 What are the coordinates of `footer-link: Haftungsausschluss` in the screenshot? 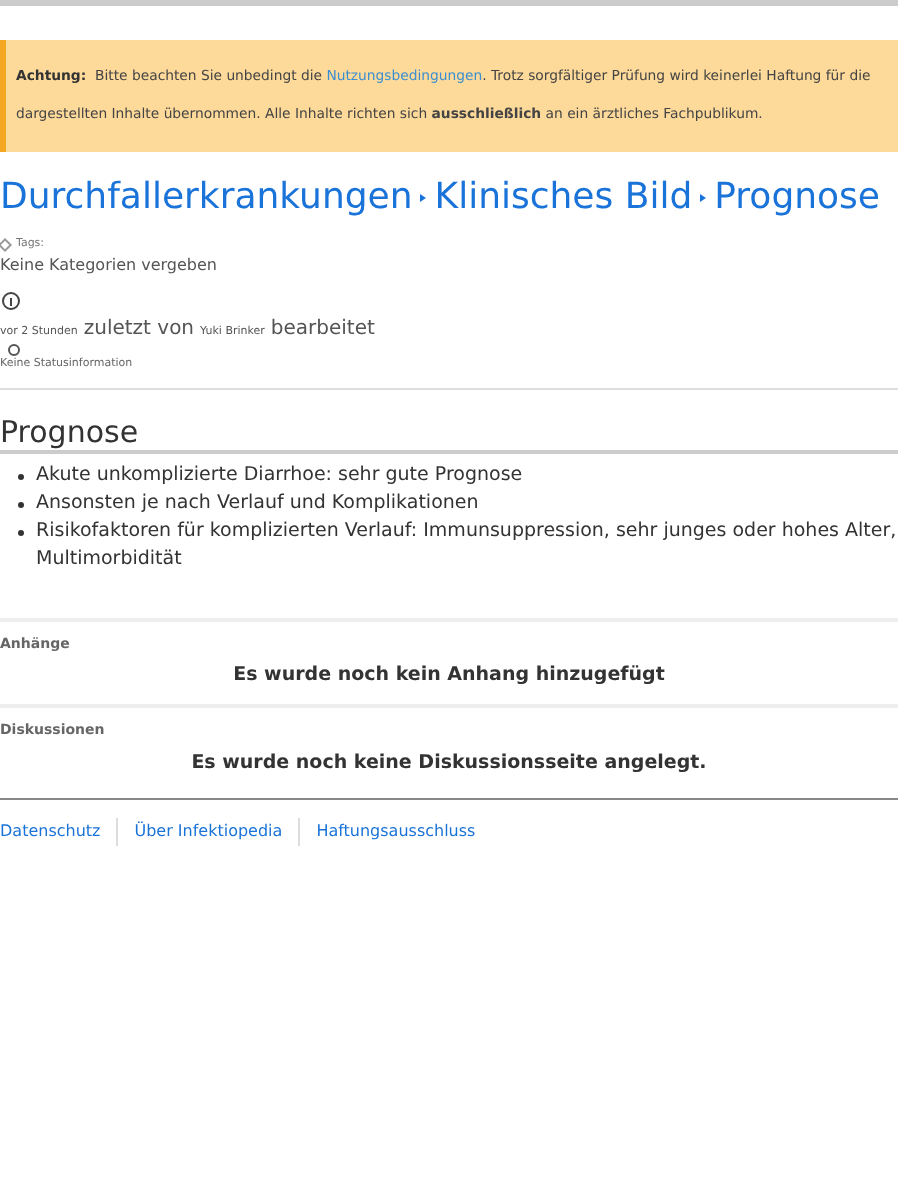 It's located at (396, 832).